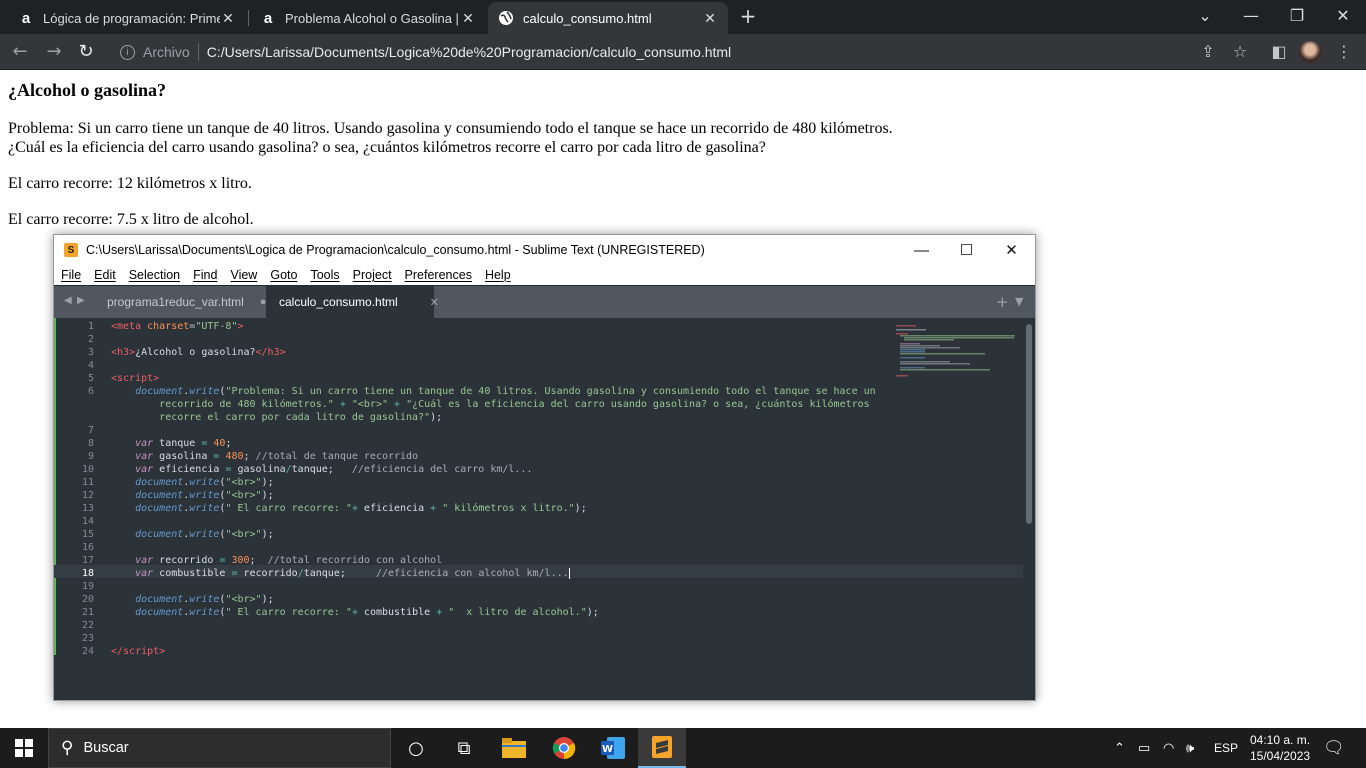 The width and height of the screenshot is (1366, 768). What do you see at coordinates (966, 250) in the screenshot?
I see `maximize-icon: ☐` at bounding box center [966, 250].